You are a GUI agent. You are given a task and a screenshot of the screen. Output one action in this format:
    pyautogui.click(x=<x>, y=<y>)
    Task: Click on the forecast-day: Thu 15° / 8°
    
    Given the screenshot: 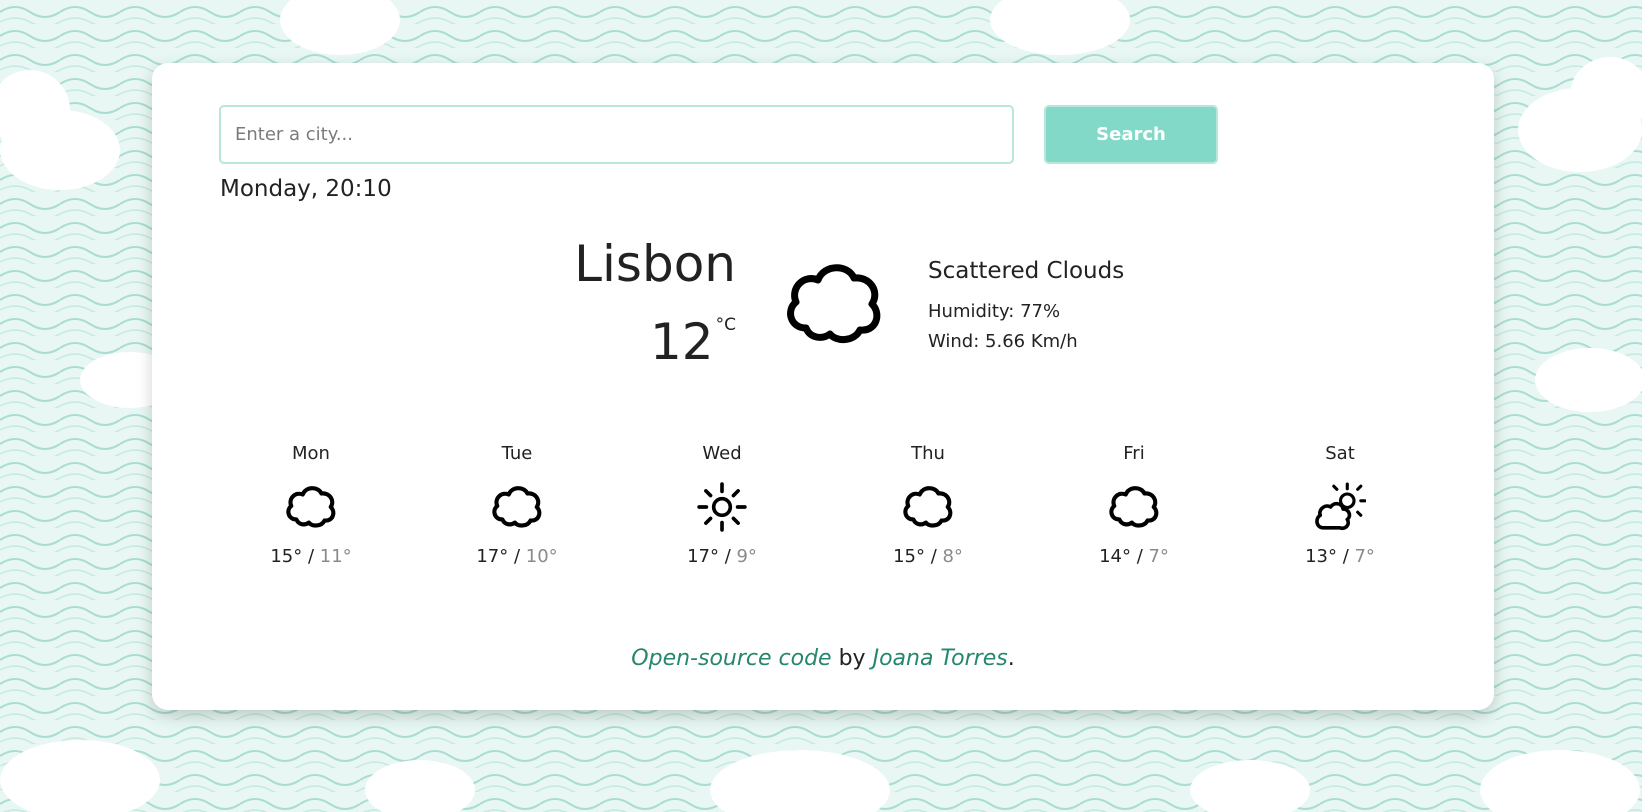 What is the action you would take?
    pyautogui.click(x=928, y=505)
    